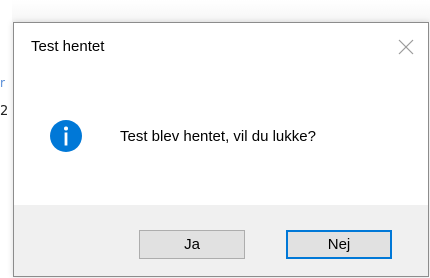 The width and height of the screenshot is (430, 278). I want to click on background-window: r 2, so click(6, 139).